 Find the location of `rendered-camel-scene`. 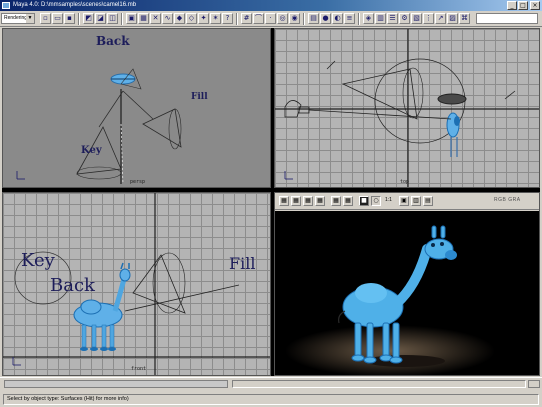

rendered-camel-scene is located at coordinates (390, 300).